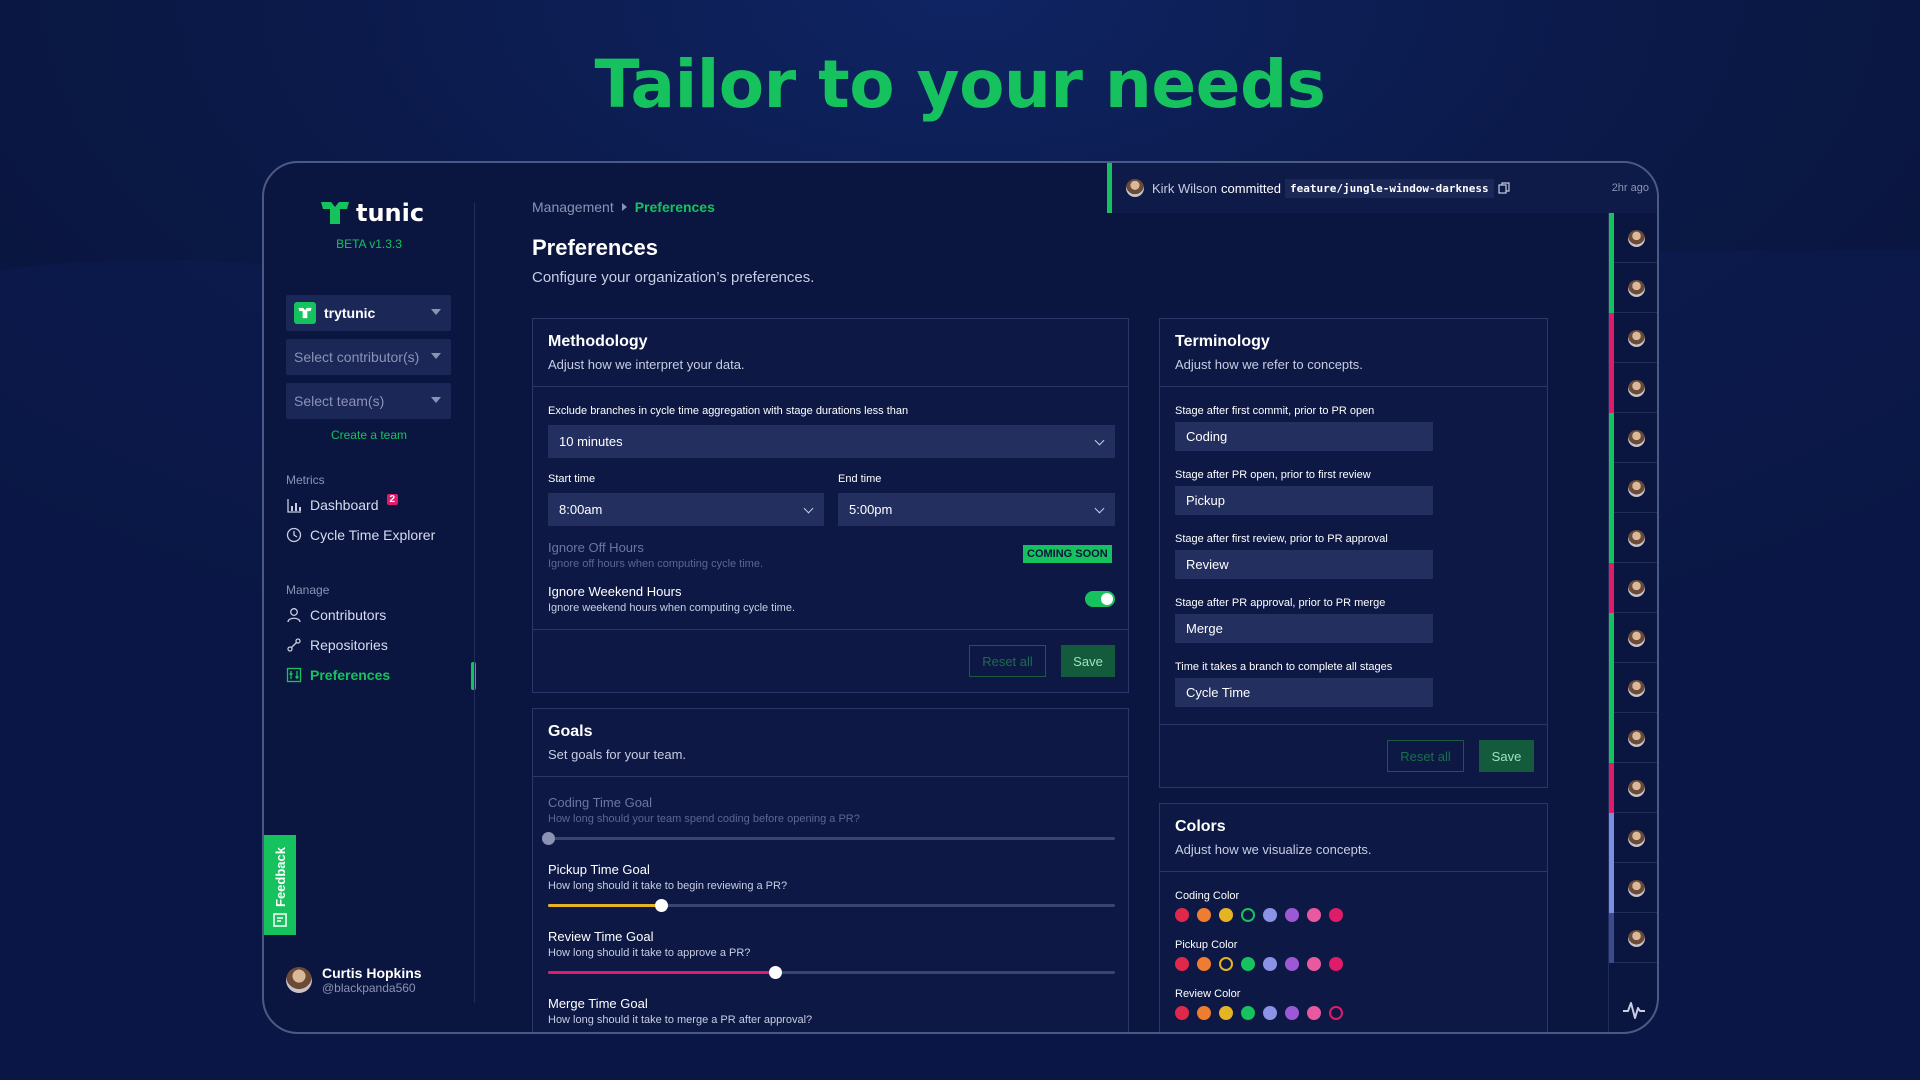 The image size is (1920, 1080). I want to click on contributor-select: Select contributor(s), so click(368, 357).